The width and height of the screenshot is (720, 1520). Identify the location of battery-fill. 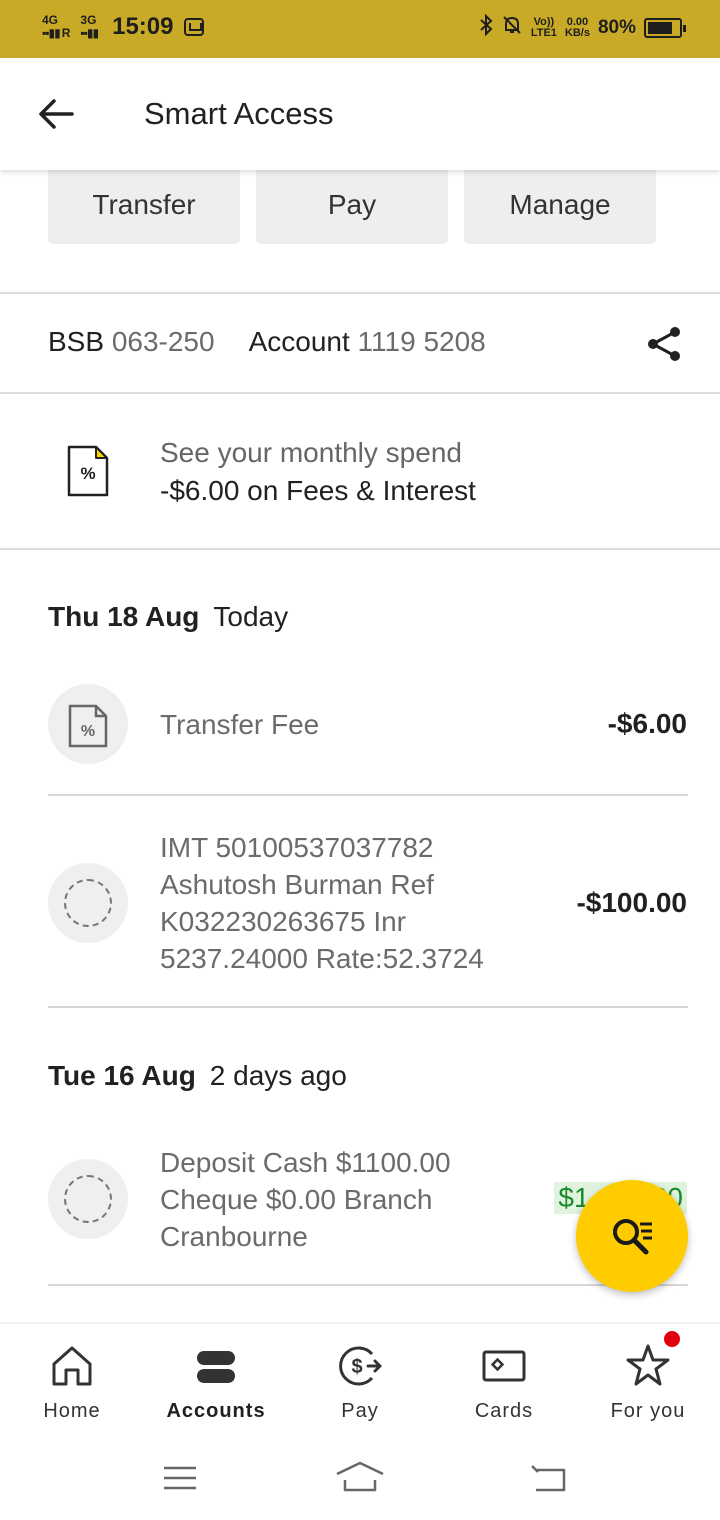
(660, 27).